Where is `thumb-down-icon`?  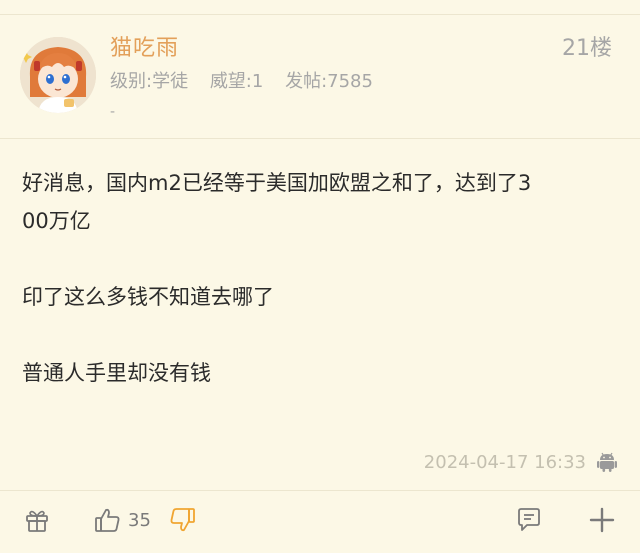 thumb-down-icon is located at coordinates (182, 520).